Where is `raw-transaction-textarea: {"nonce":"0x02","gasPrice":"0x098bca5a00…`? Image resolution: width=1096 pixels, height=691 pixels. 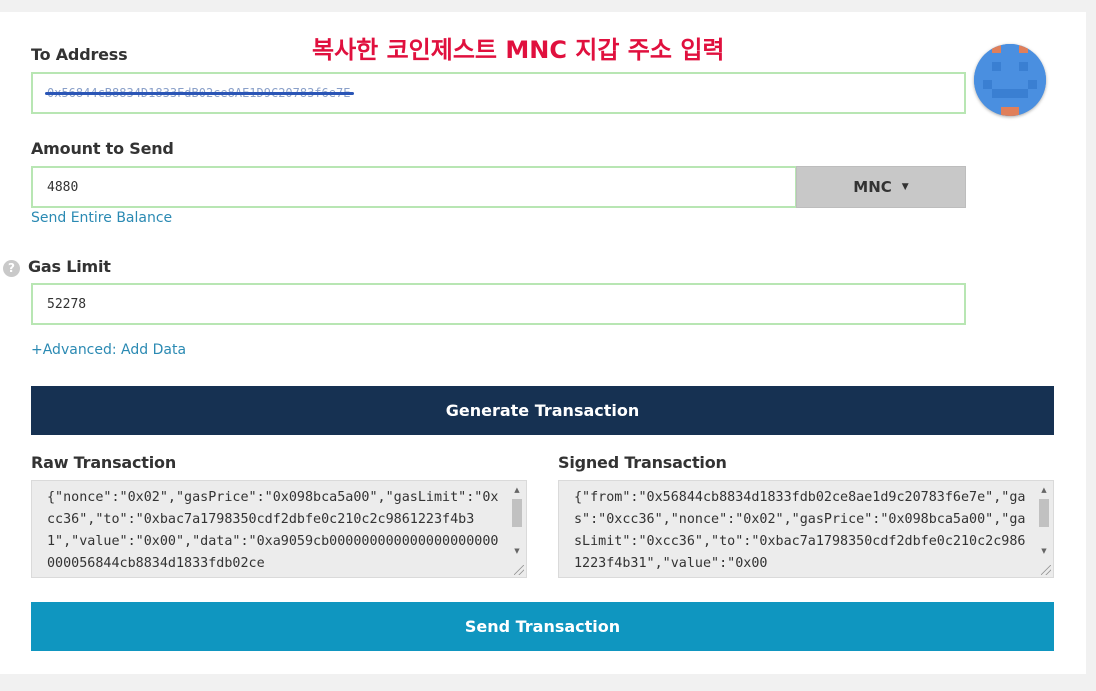
raw-transaction-textarea: {"nonce":"0x02","gasPrice":"0x098bca5a00… is located at coordinates (279, 529).